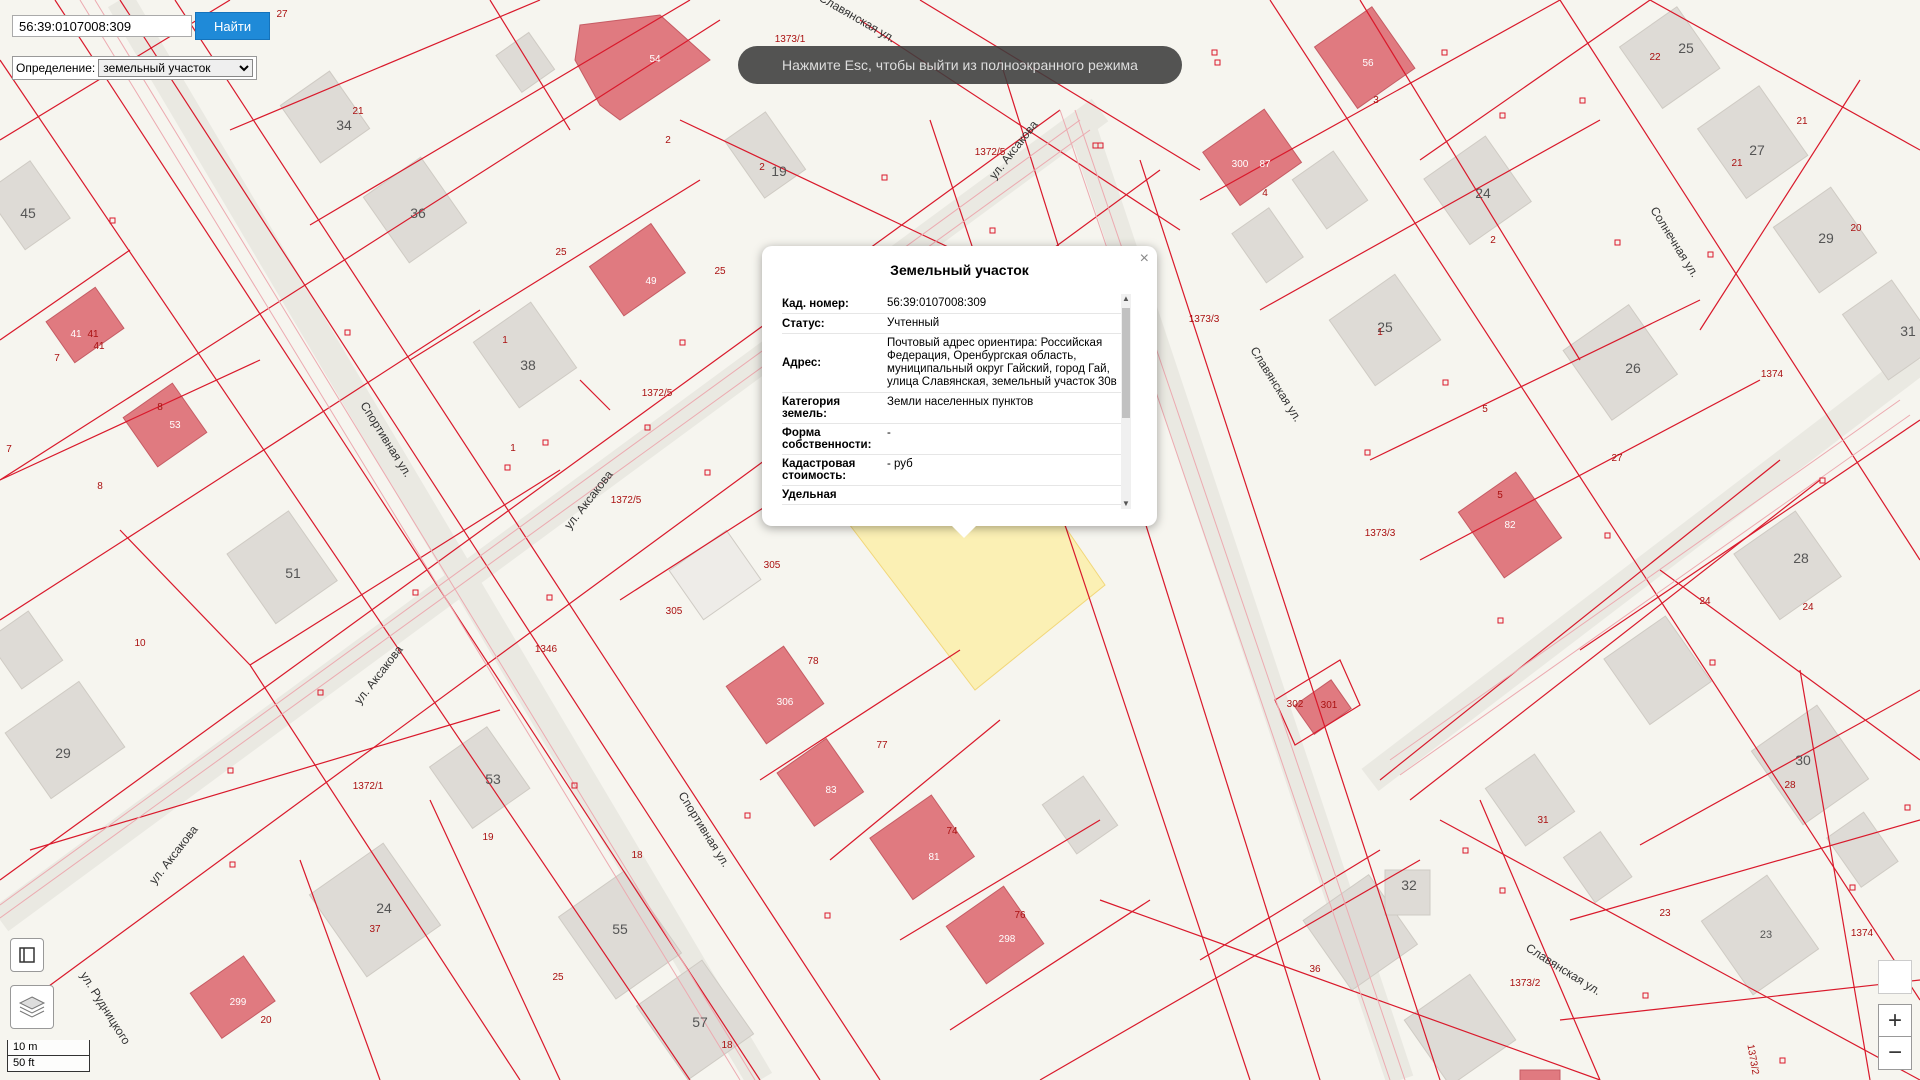 Image resolution: width=1920 pixels, height=1080 pixels. Describe the element at coordinates (1126, 504) in the screenshot. I see `scroll-down-icon: ▼` at that location.